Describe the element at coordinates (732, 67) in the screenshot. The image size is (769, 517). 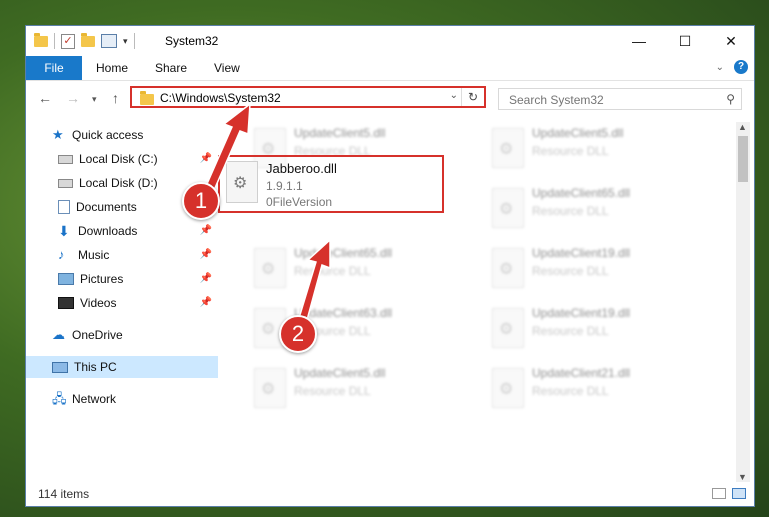
I see `ribbon-right: ⌄ ?` at that location.